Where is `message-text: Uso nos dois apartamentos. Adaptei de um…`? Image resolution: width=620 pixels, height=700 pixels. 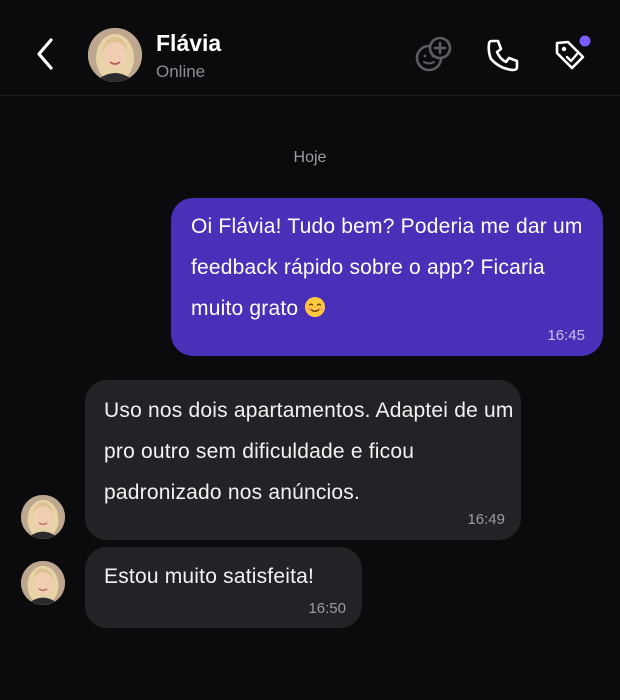
message-text: Uso nos dois apartamentos. Adaptei de um… is located at coordinates (309, 451).